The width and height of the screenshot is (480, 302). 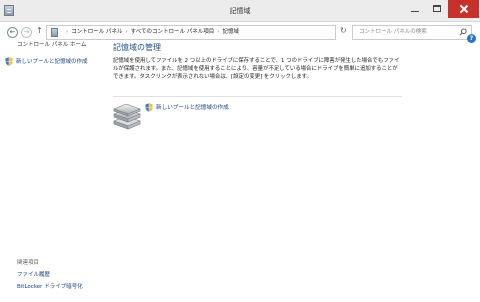 I want to click on minimize-button, so click(x=415, y=9).